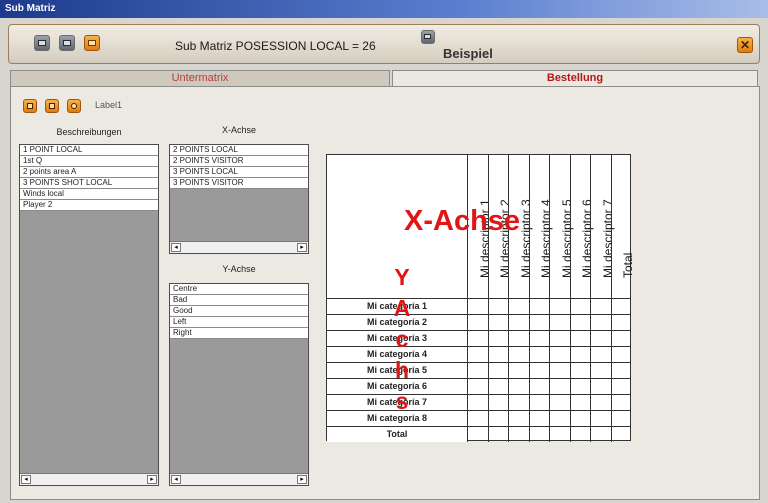  I want to click on list-item: Right, so click(239, 333).